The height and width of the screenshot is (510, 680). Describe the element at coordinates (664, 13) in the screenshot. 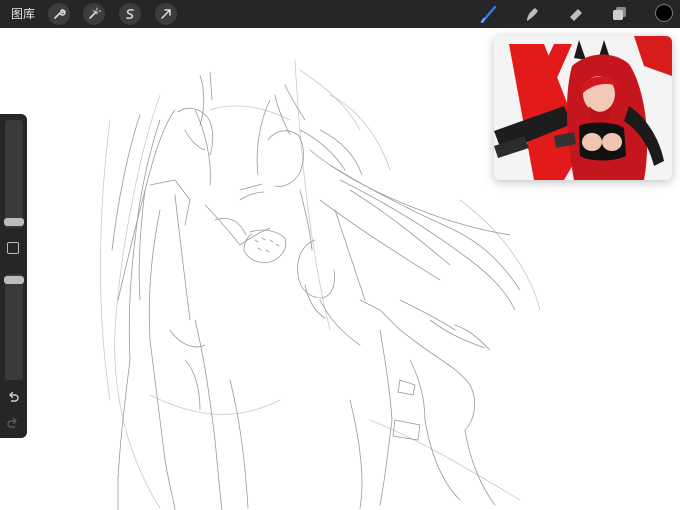

I see `color-picker-swatch` at that location.